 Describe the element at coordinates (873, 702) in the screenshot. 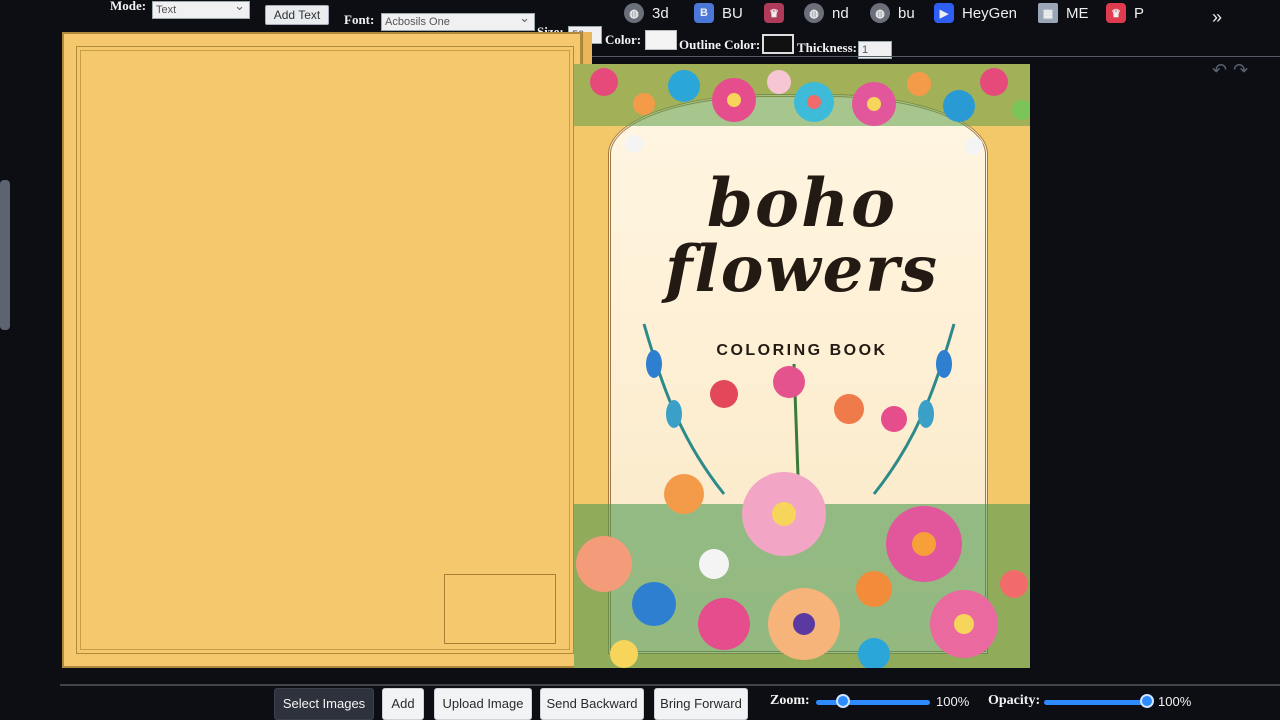

I see `zoom-slider-track` at that location.